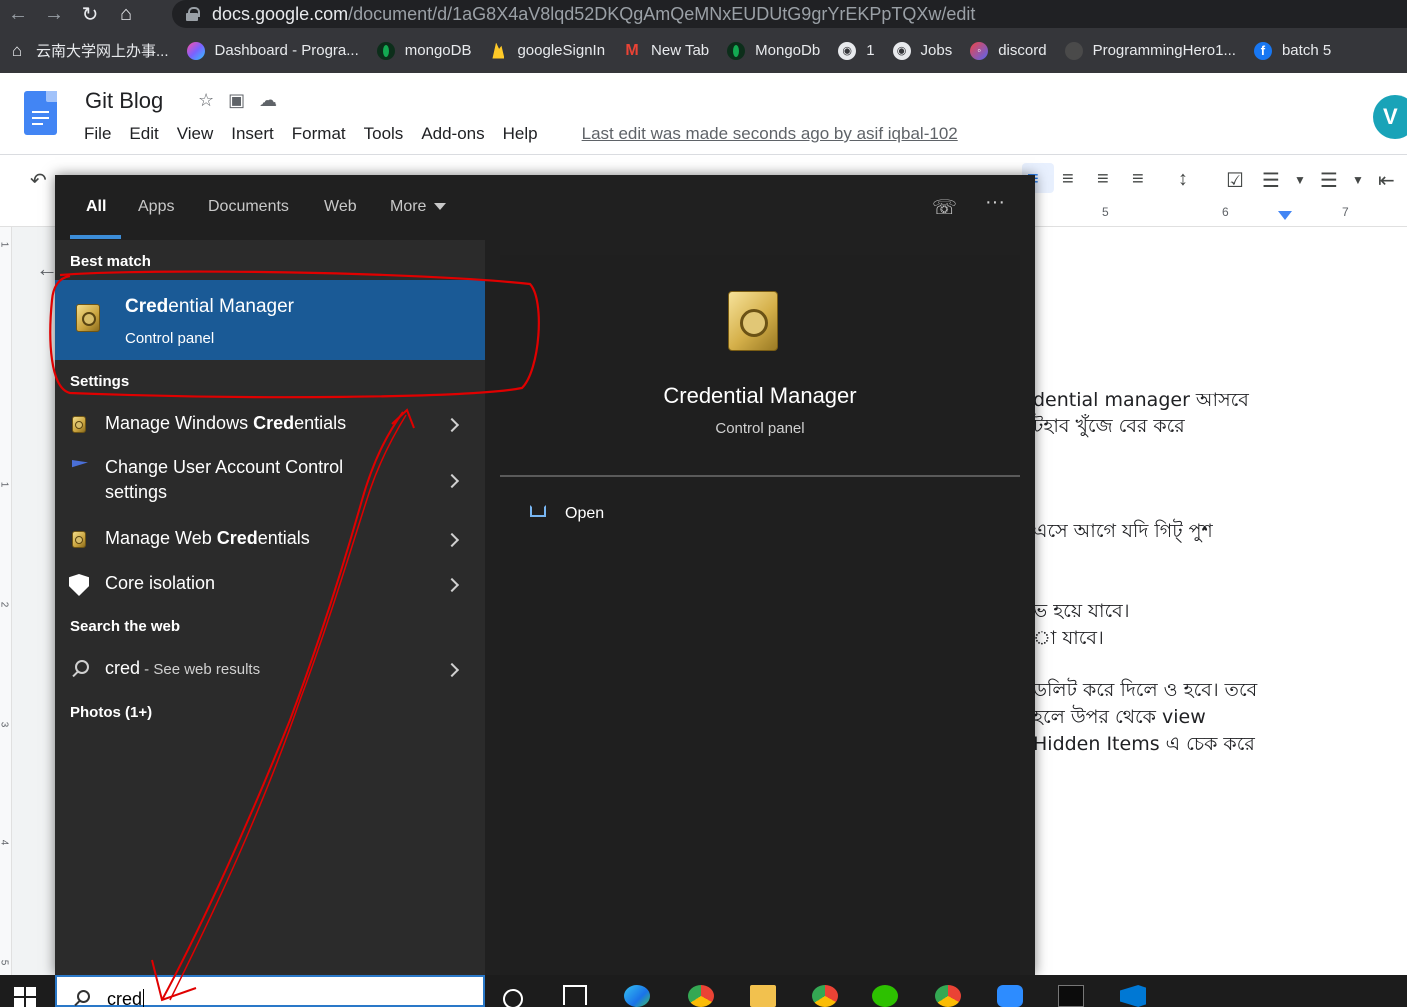 Image resolution: width=1407 pixels, height=1007 pixels. Describe the element at coordinates (773, 50) in the screenshot. I see `bookmark-item: MongoDb` at that location.